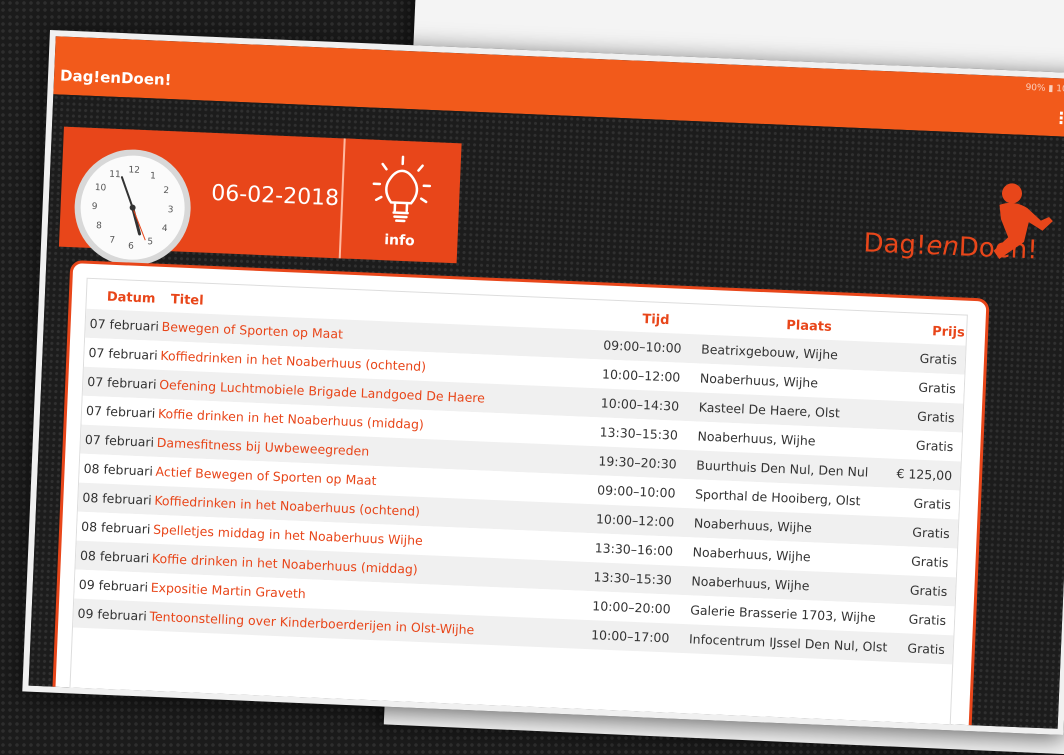  What do you see at coordinates (166, 191) in the screenshot?
I see `clock-number: 2` at bounding box center [166, 191].